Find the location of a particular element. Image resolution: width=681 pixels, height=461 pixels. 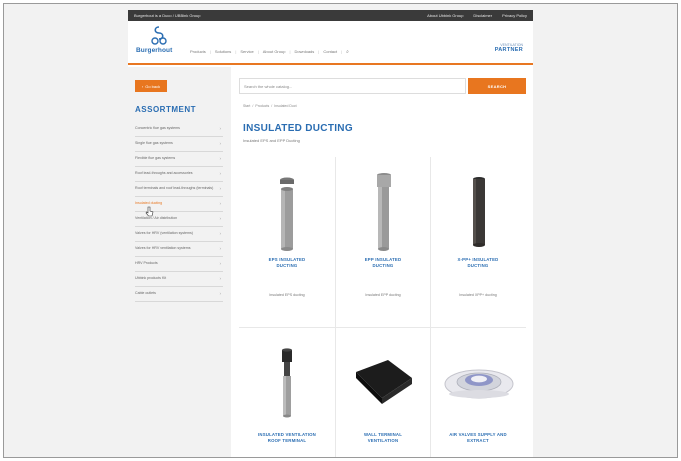

roof-terminal-icon is located at coordinates (287, 387).